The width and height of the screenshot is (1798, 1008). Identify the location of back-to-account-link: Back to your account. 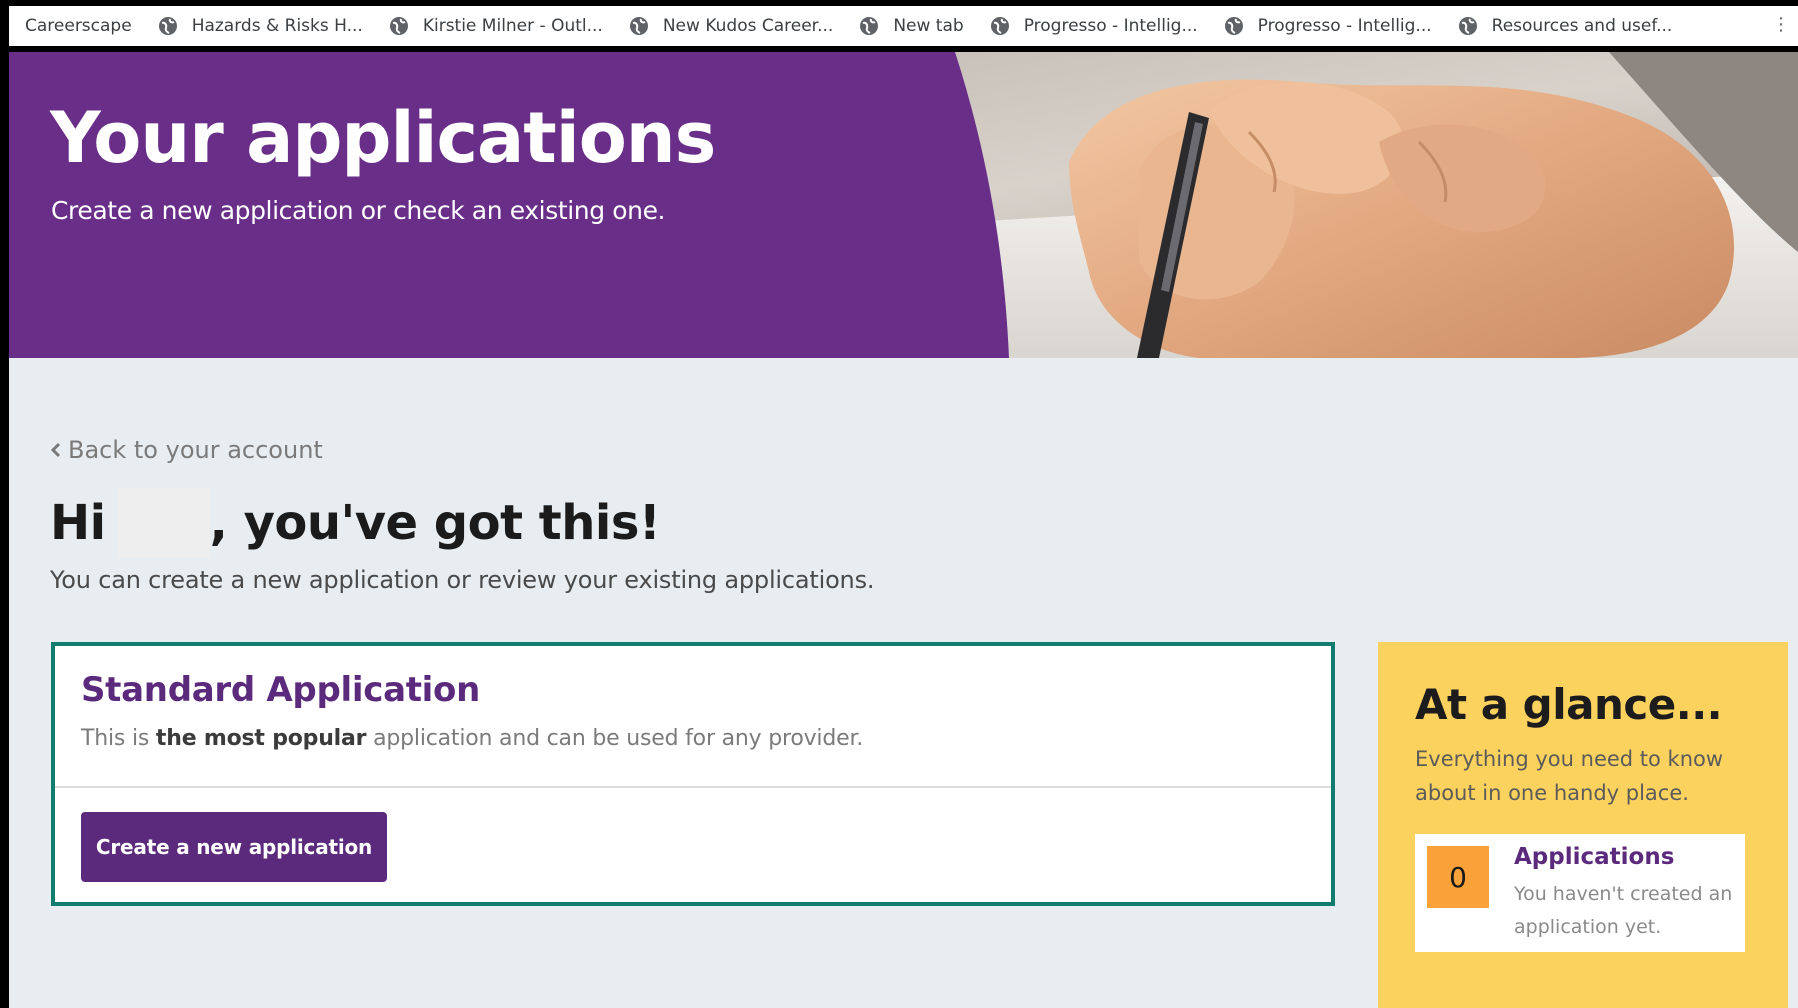
(186, 450).